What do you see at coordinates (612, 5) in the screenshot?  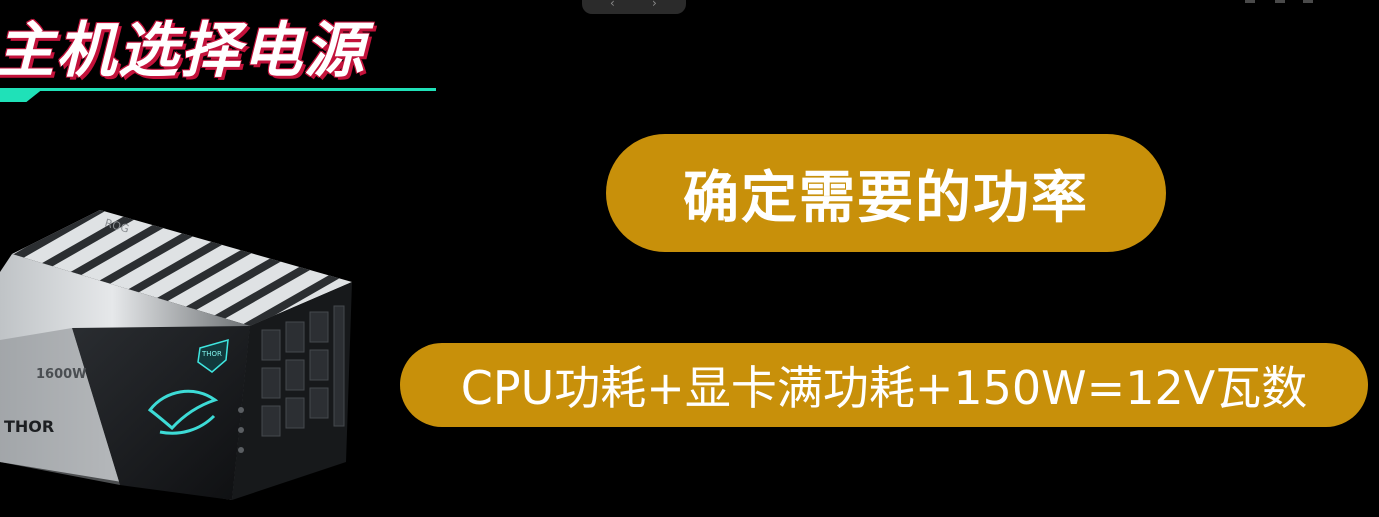 I see `caret-glyph: ‹` at bounding box center [612, 5].